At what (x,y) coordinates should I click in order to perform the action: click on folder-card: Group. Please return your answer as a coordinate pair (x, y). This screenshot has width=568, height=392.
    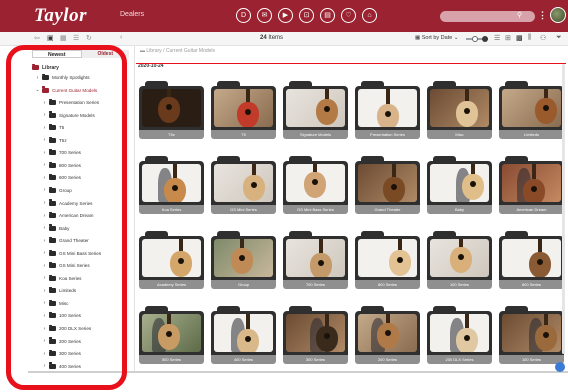
    Looking at the image, I should click on (243, 262).